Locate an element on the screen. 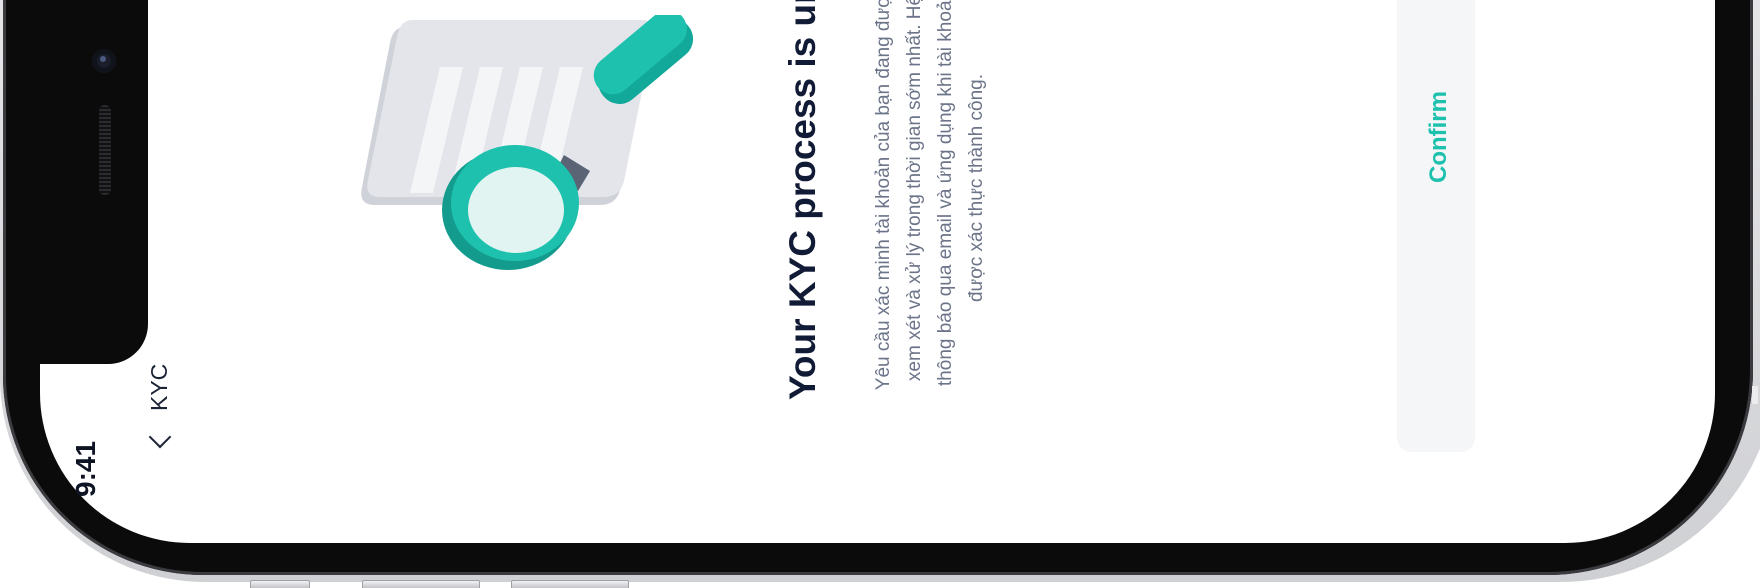  document-magnifier-icon is located at coordinates (527, 142).